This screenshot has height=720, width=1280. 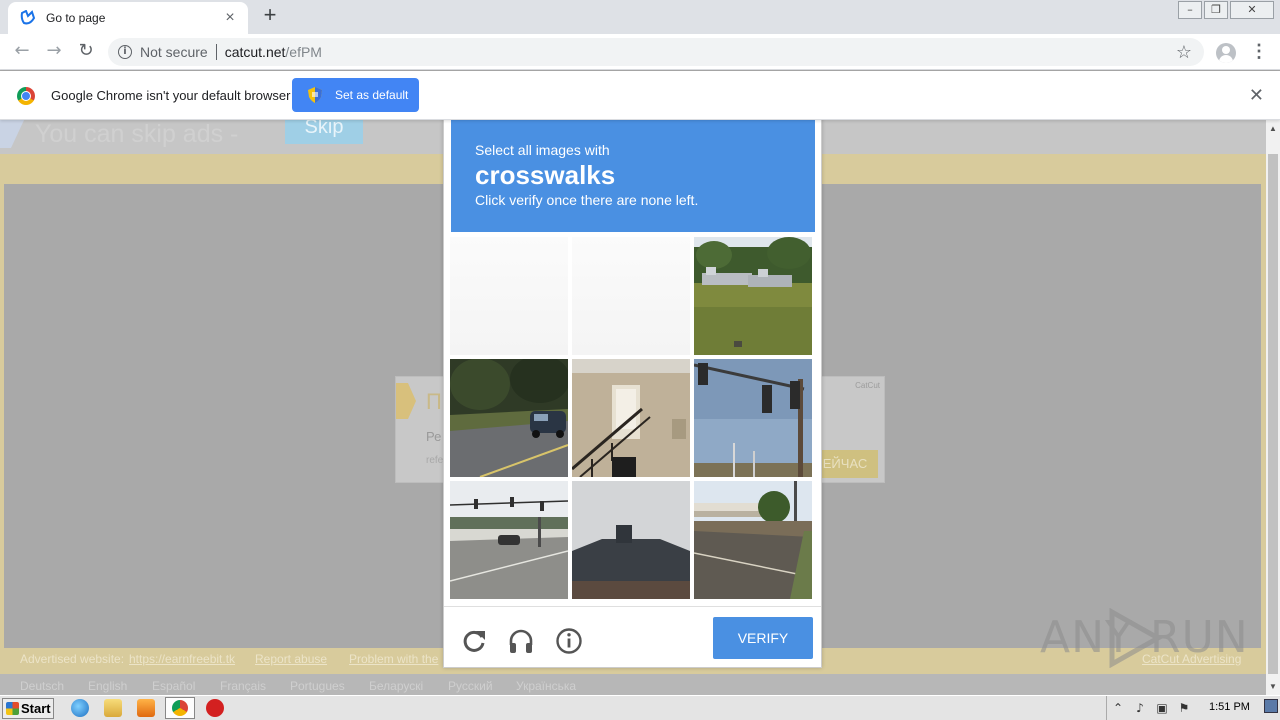 What do you see at coordinates (1252, 10) in the screenshot?
I see `window-close-button: ✕` at bounding box center [1252, 10].